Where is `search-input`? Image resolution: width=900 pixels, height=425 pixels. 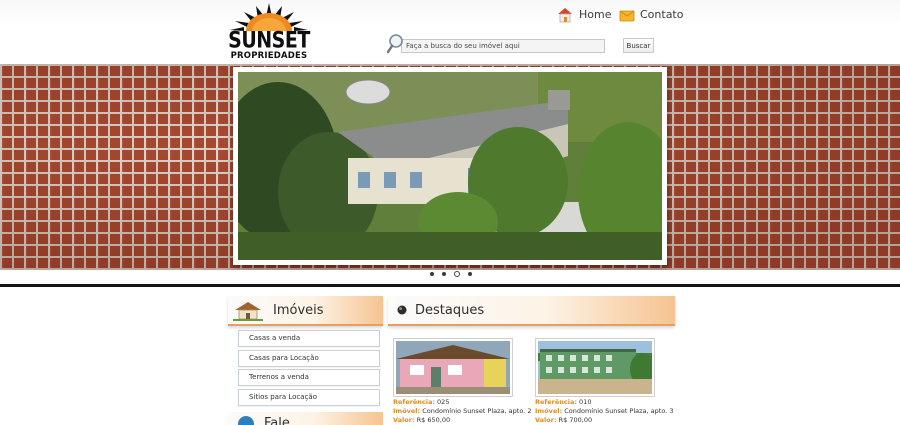 search-input is located at coordinates (503, 46).